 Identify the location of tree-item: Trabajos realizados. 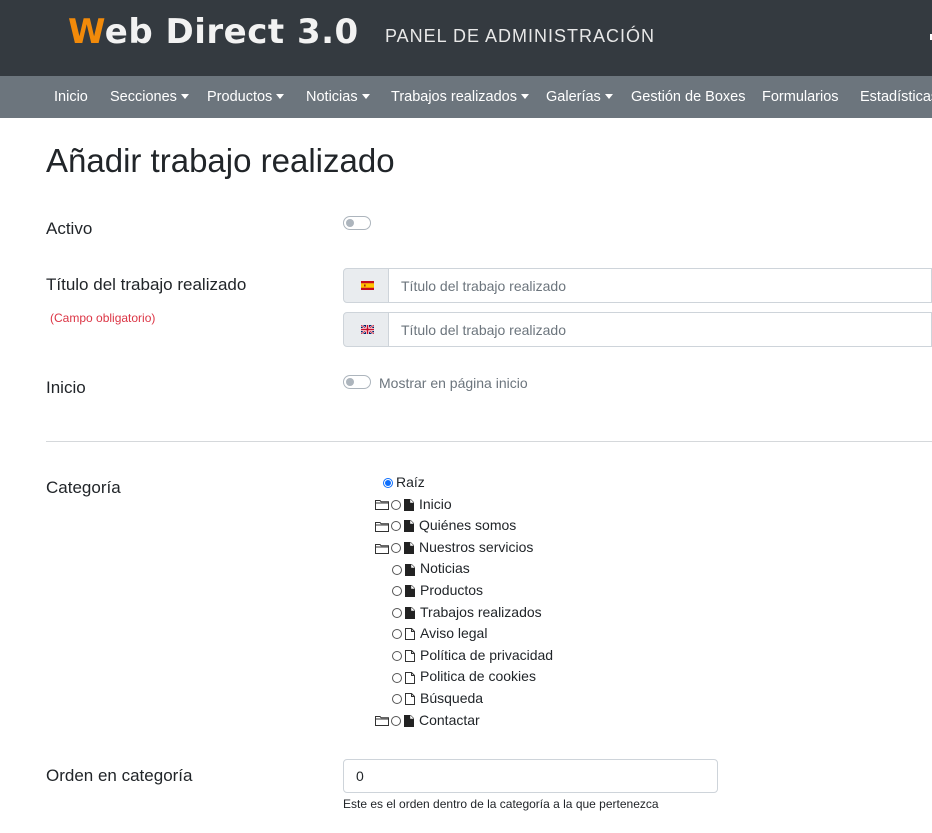
(467, 612).